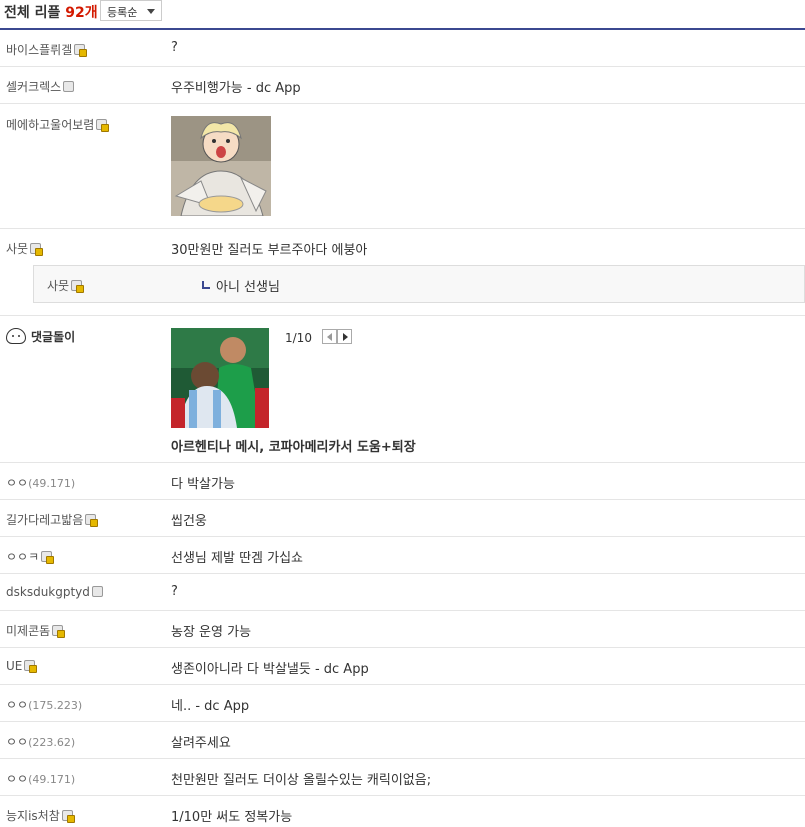 This screenshot has width=805, height=827. I want to click on news-pager: 1/10, so click(318, 338).